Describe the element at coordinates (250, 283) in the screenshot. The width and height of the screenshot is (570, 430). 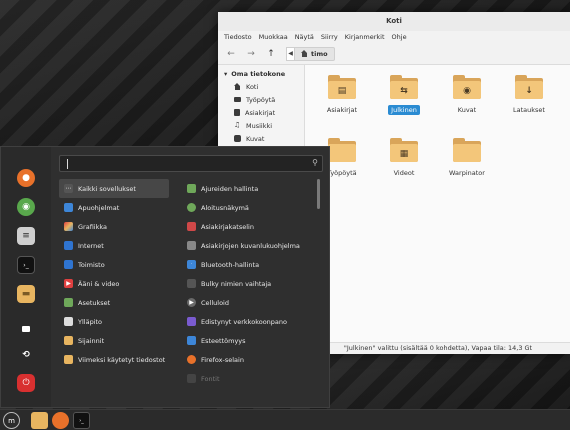
I see `app-item-bulky: Bulky nimien vaihtaja` at that location.